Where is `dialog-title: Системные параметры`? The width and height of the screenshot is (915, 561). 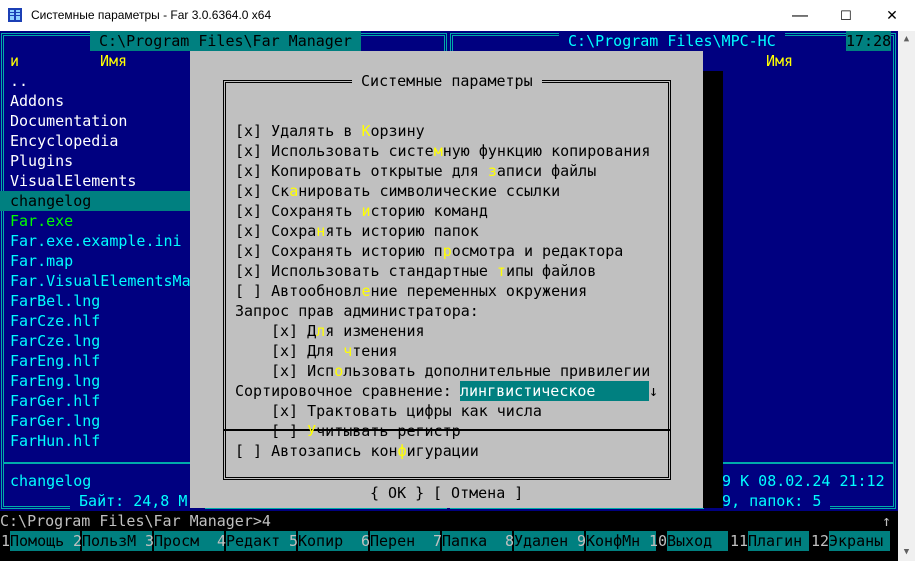 dialog-title: Системные параметры is located at coordinates (447, 81).